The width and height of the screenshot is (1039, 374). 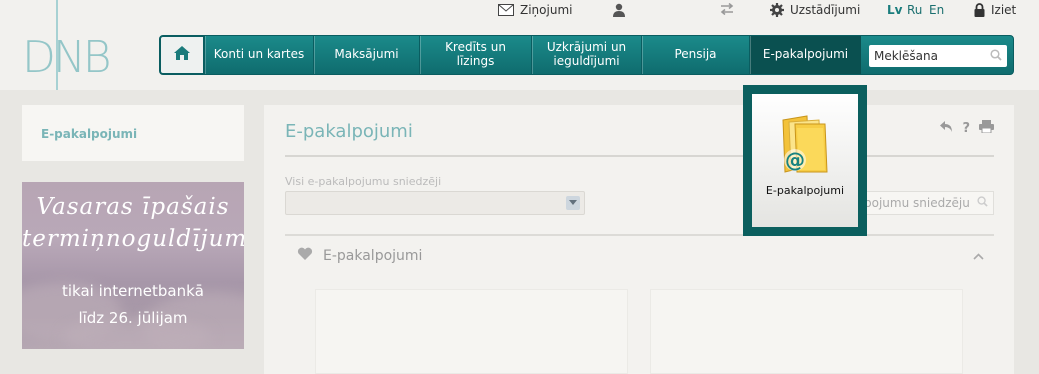 I want to click on nav-home-button, so click(x=182, y=55).